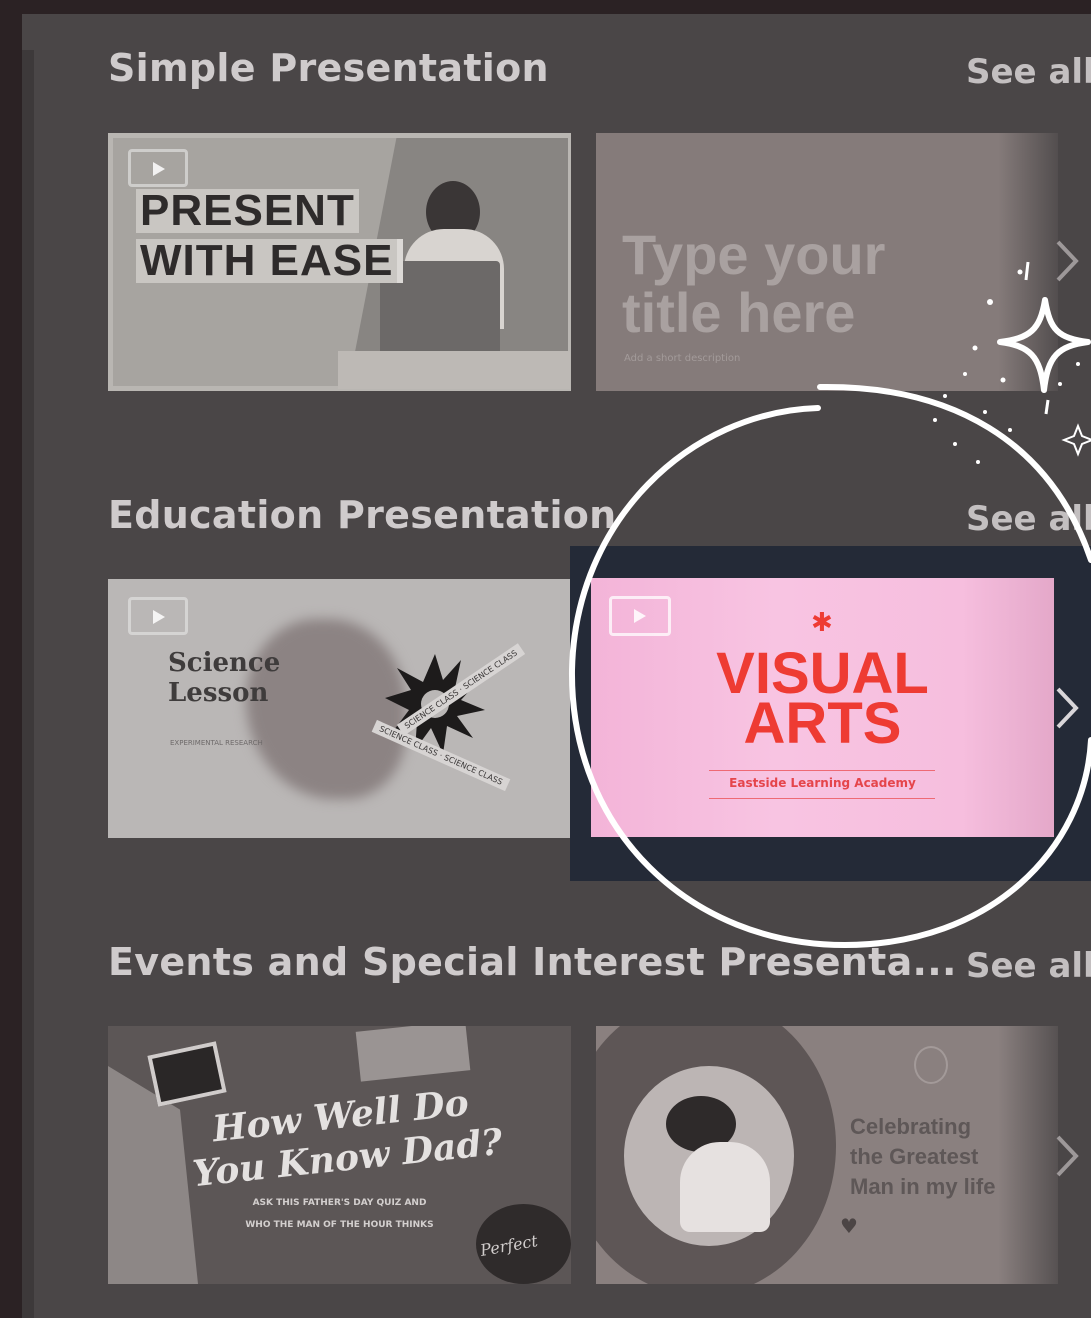 This screenshot has width=1091, height=1318. What do you see at coordinates (413, 1054) in the screenshot?
I see `collage-top` at bounding box center [413, 1054].